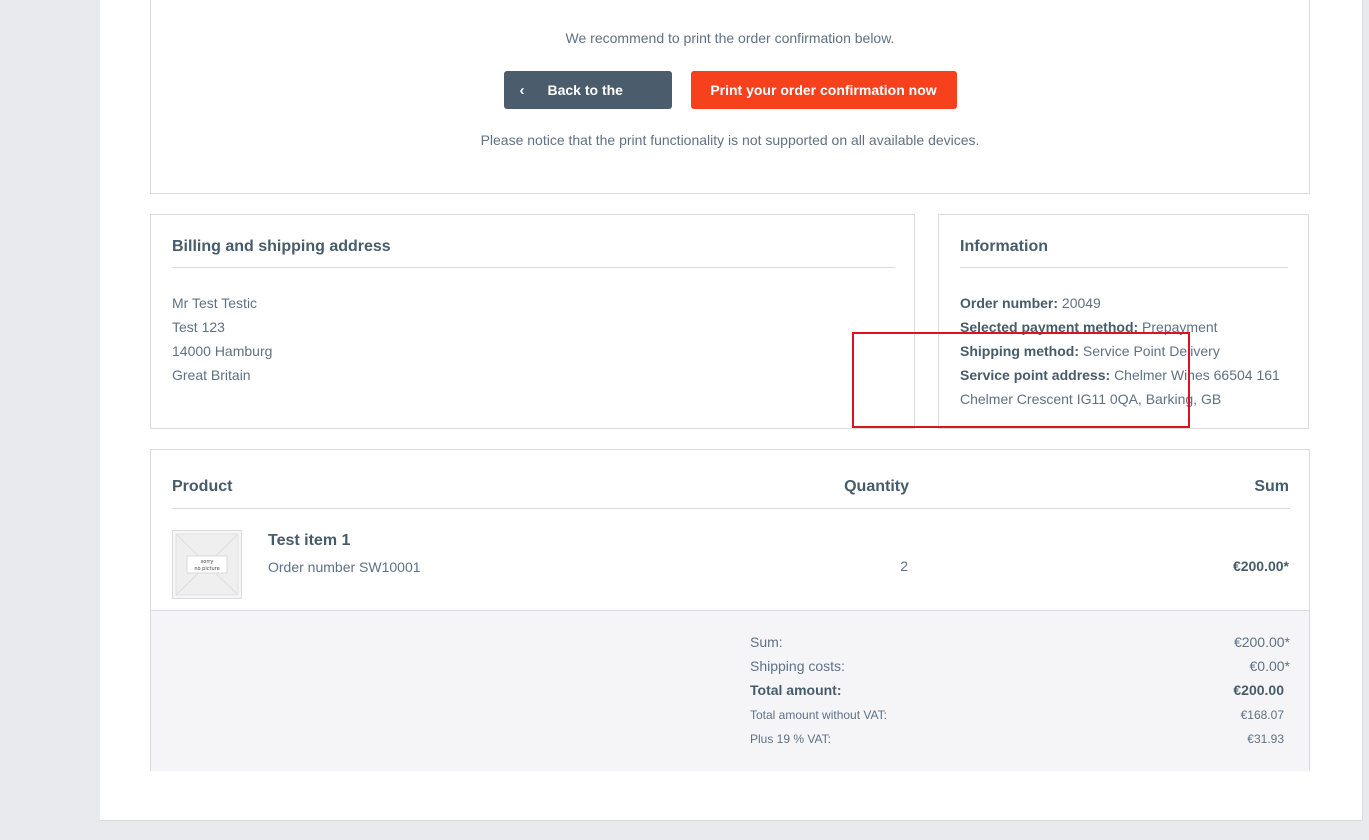 The image size is (1369, 840). What do you see at coordinates (211, 375) in the screenshot?
I see `address-line: Great Britain` at bounding box center [211, 375].